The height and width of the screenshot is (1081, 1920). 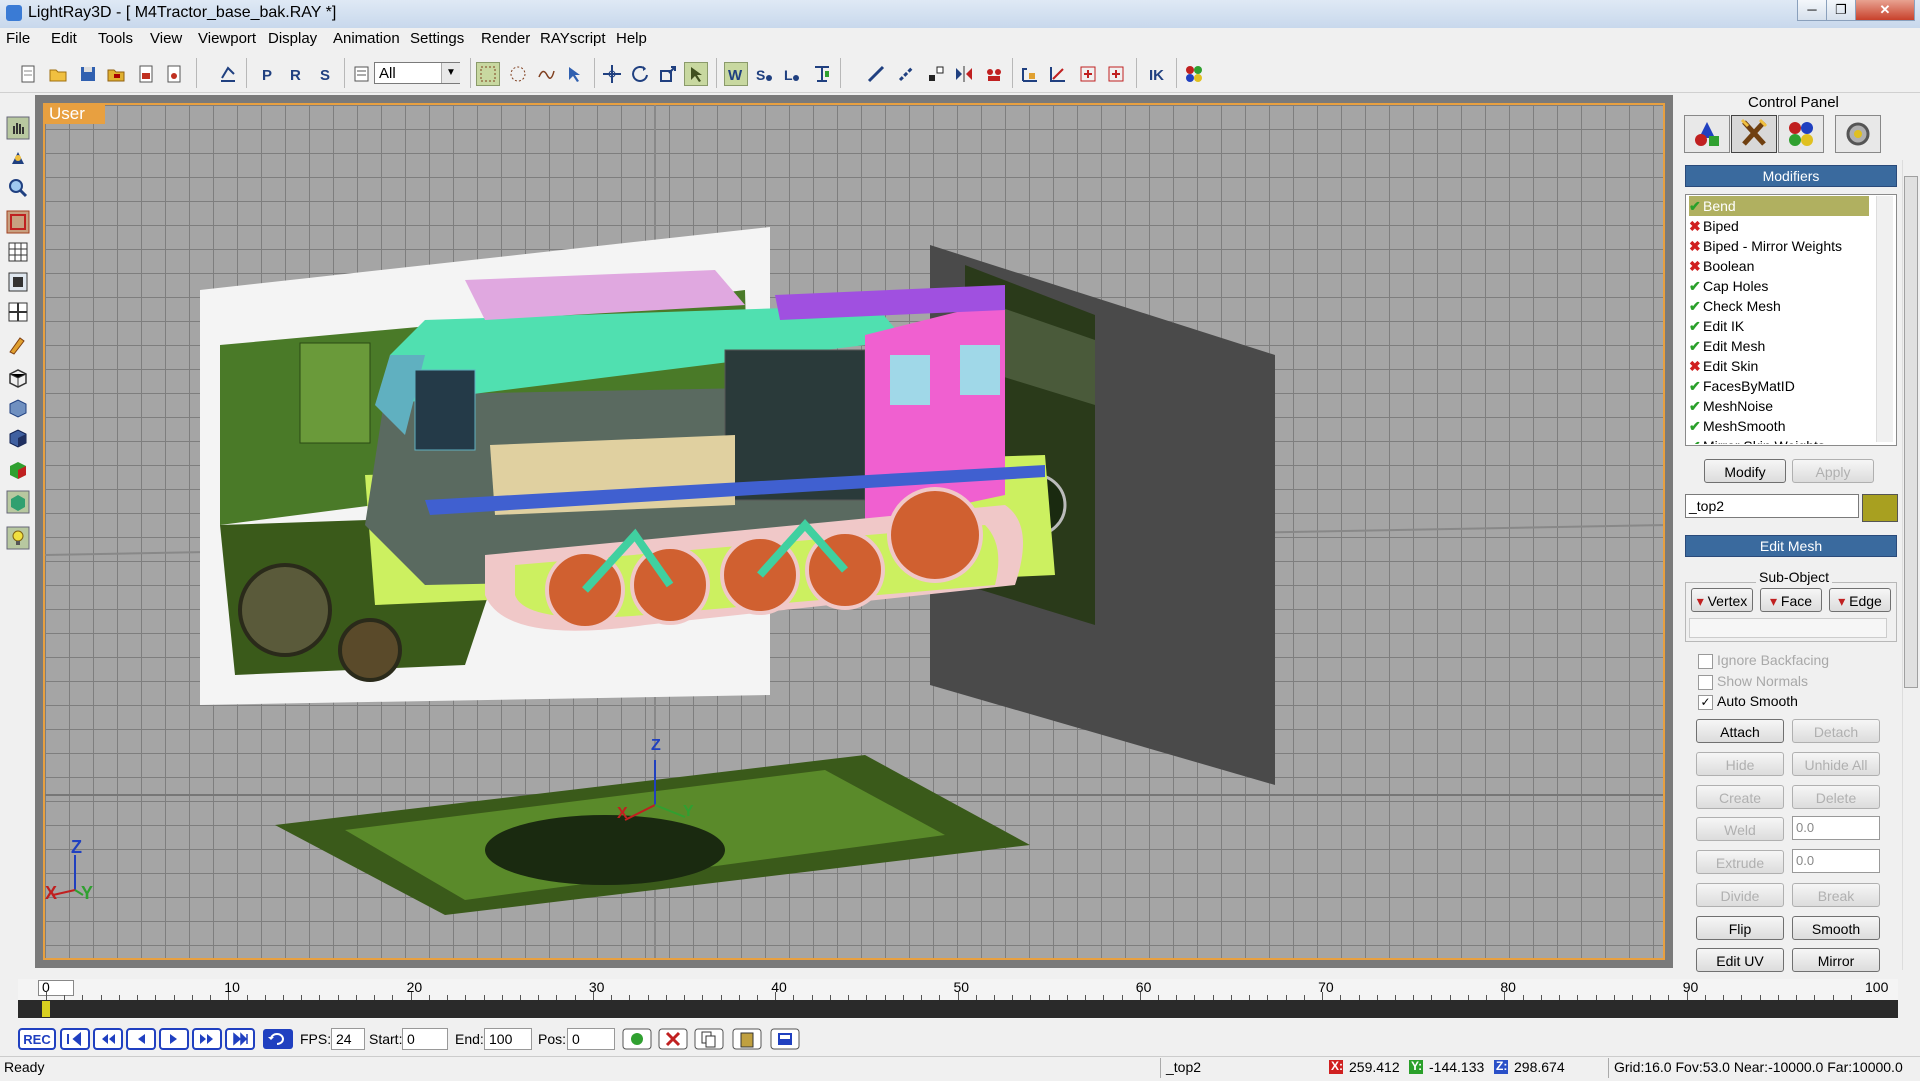 What do you see at coordinates (936, 74) in the screenshot?
I see `unlink-tool-icon` at bounding box center [936, 74].